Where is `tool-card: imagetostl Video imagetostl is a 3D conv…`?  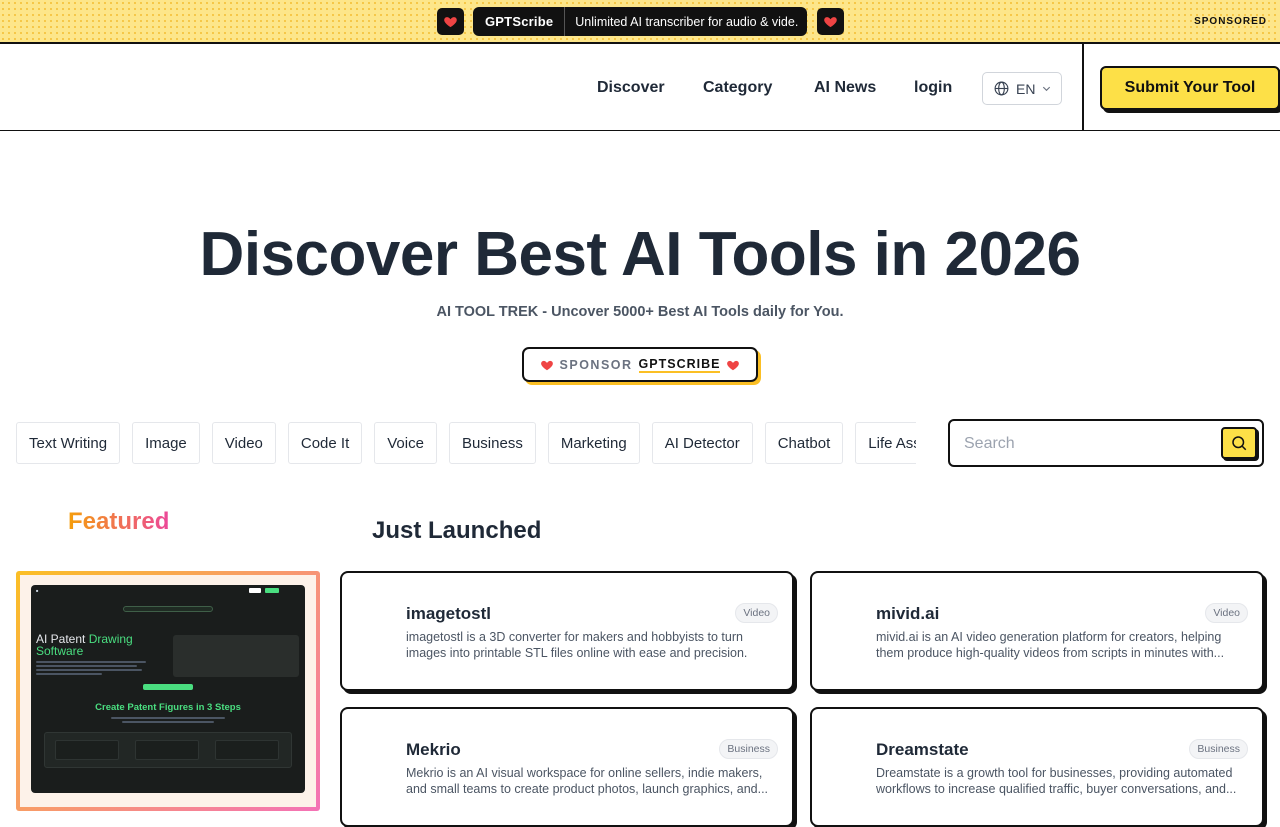
tool-card: imagetostl Video imagetostl is a 3D conv… is located at coordinates (567, 631).